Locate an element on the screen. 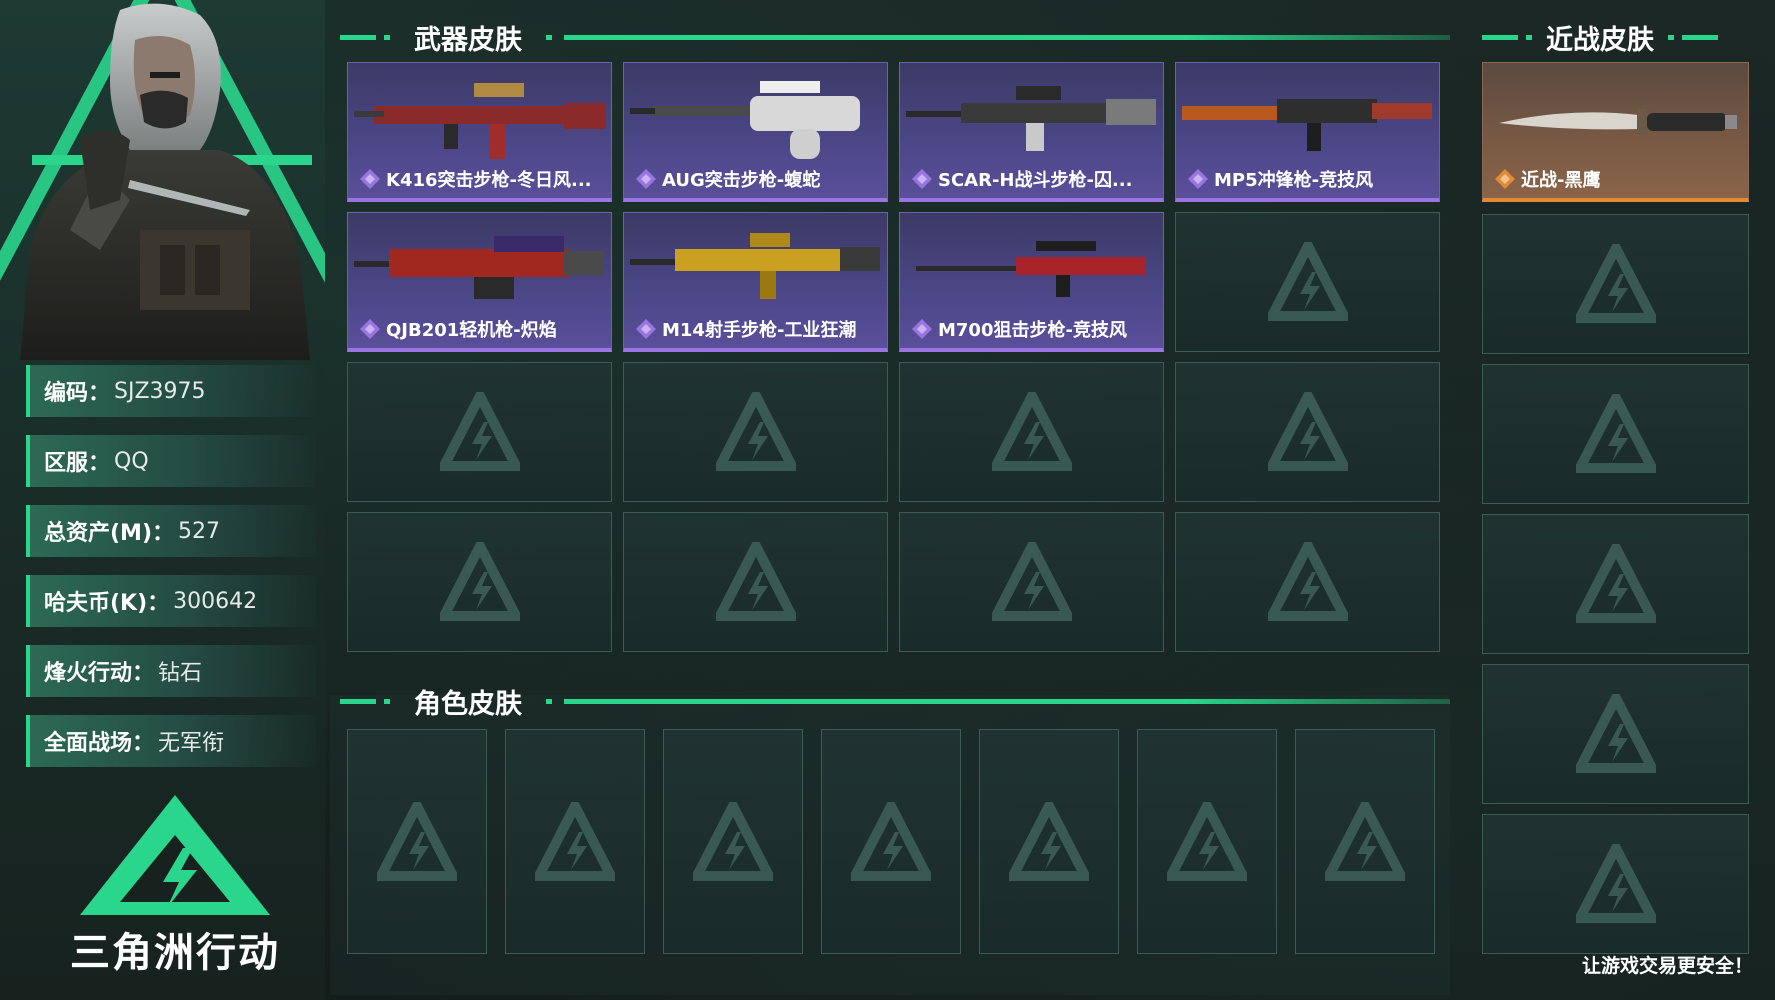 The image size is (1775, 1000). info-key: 编码： is located at coordinates (77, 393).